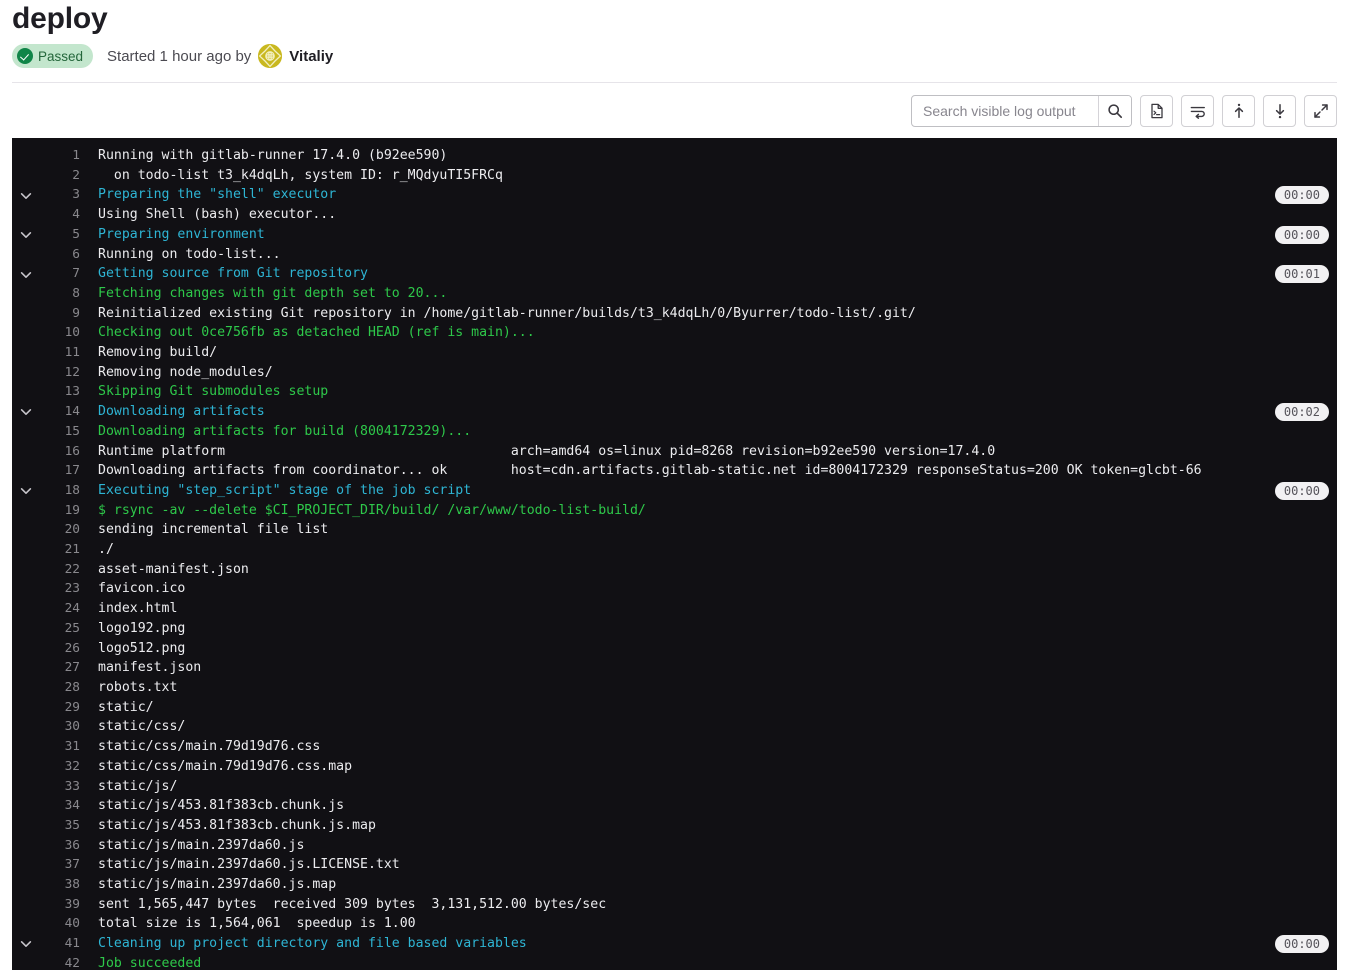  I want to click on log-line-text: favicon.ico, so click(142, 589).